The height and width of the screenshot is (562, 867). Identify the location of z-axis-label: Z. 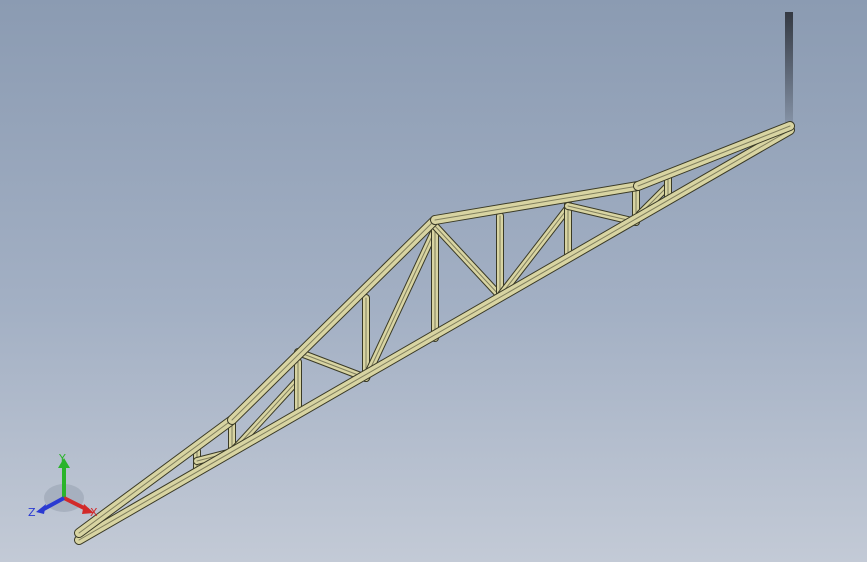
(32, 512).